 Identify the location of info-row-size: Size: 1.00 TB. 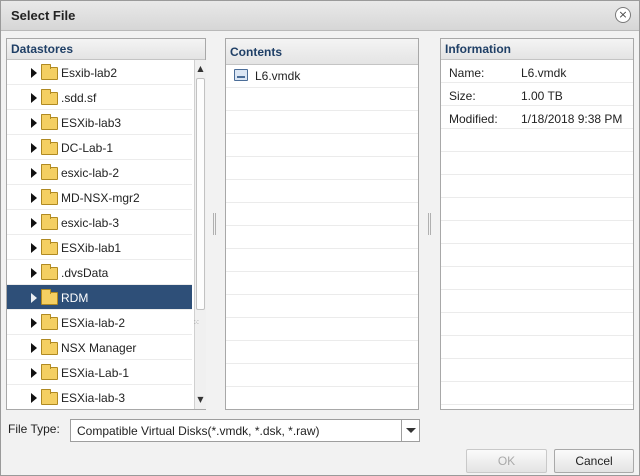
(537, 94).